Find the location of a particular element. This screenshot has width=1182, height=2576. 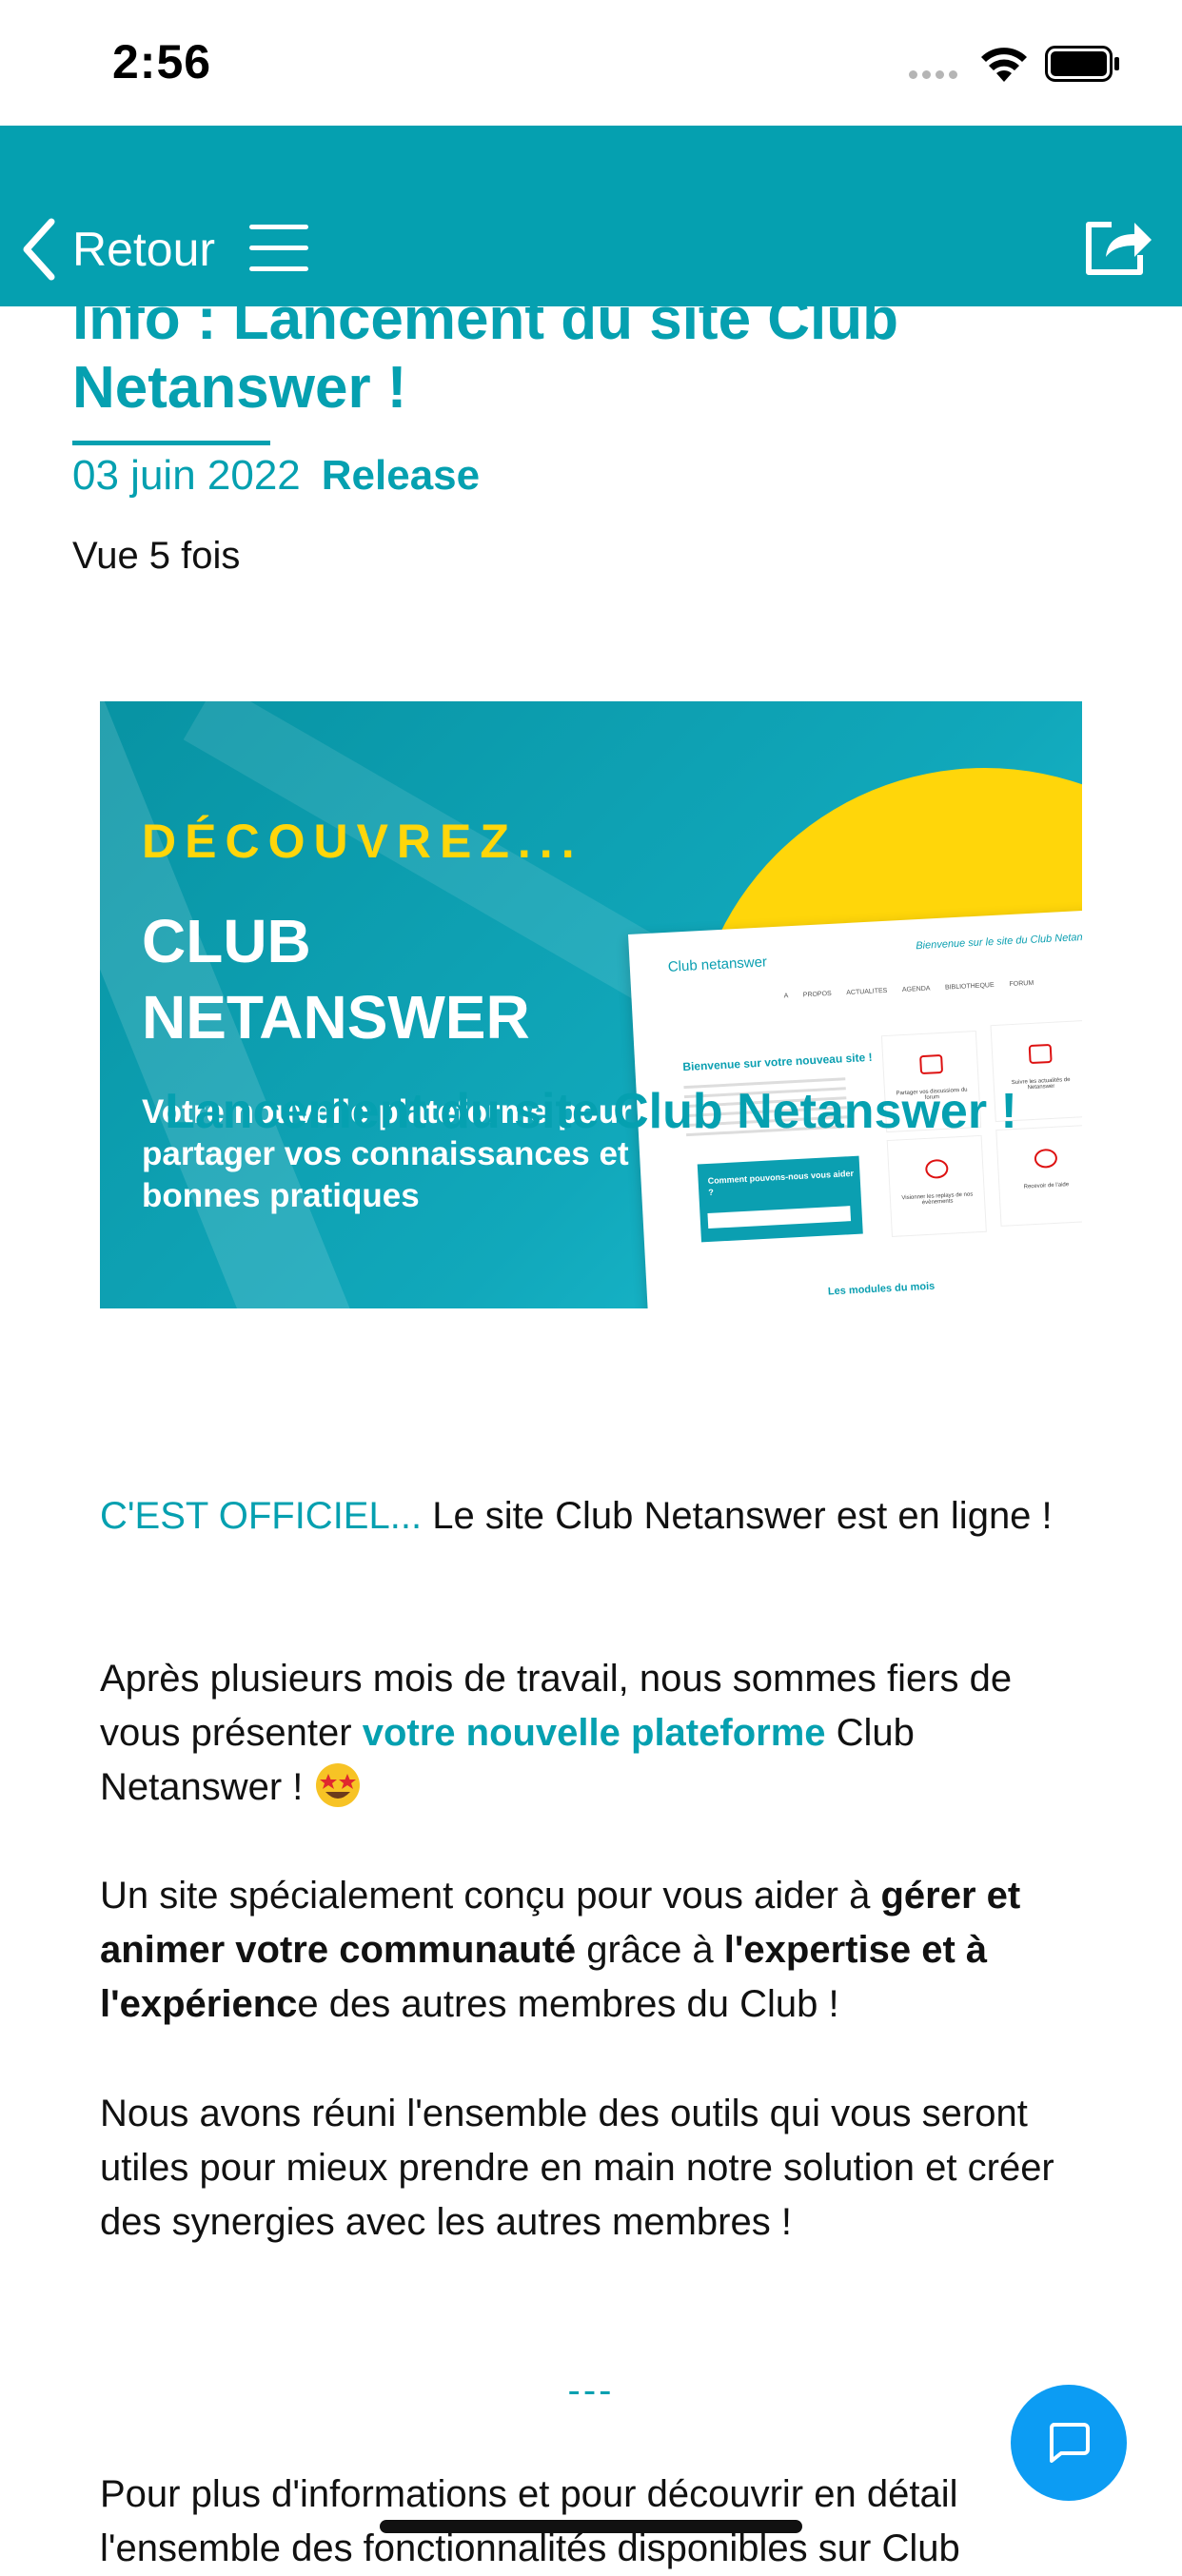

article-title-line2: Netanswer ! is located at coordinates (239, 388).